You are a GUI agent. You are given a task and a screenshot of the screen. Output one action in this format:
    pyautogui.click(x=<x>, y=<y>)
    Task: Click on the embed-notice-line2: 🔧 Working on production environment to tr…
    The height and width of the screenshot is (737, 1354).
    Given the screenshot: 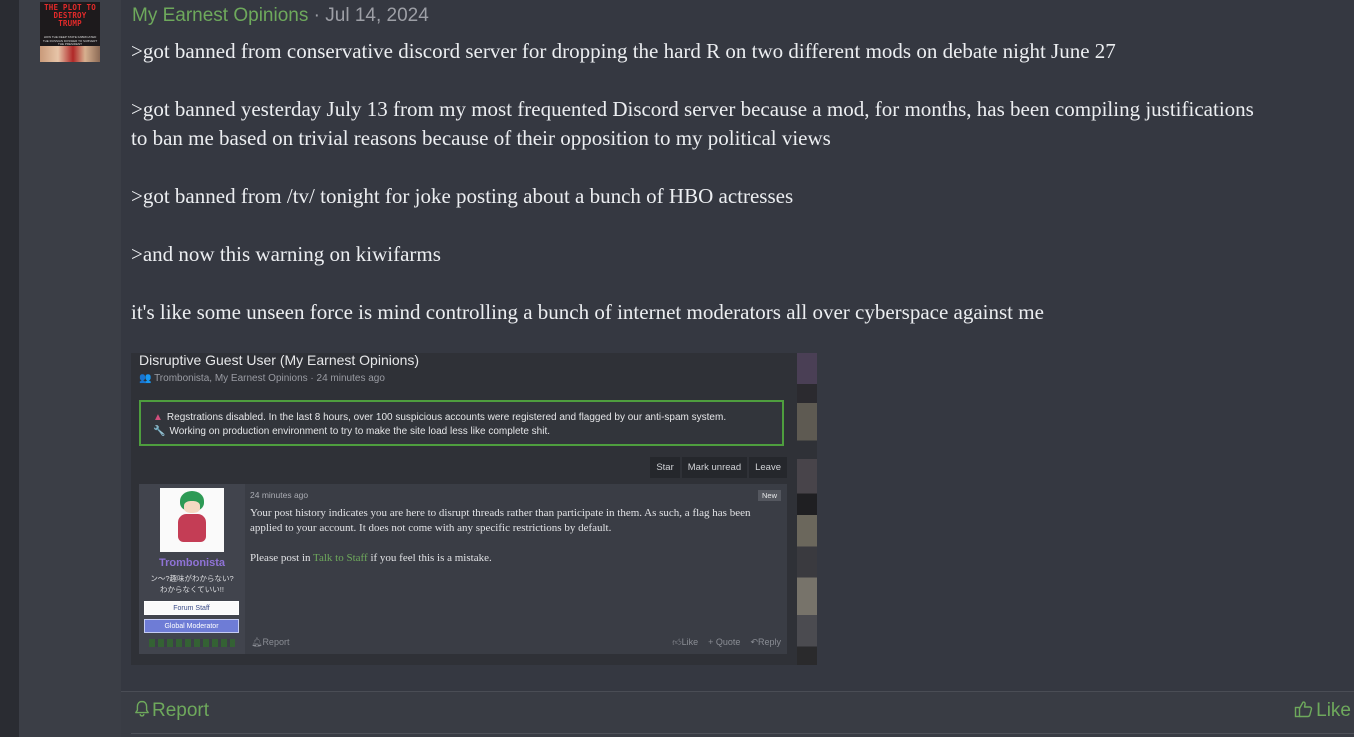 What is the action you would take?
    pyautogui.click(x=351, y=431)
    